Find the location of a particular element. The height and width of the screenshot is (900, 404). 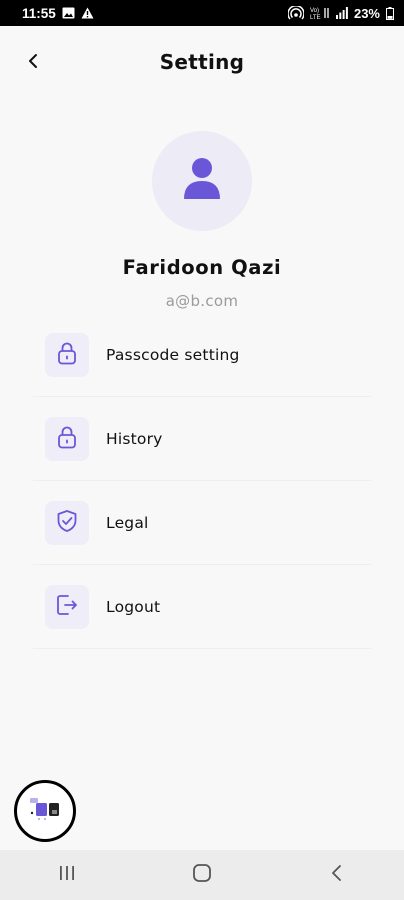

user-icon is located at coordinates (202, 181).